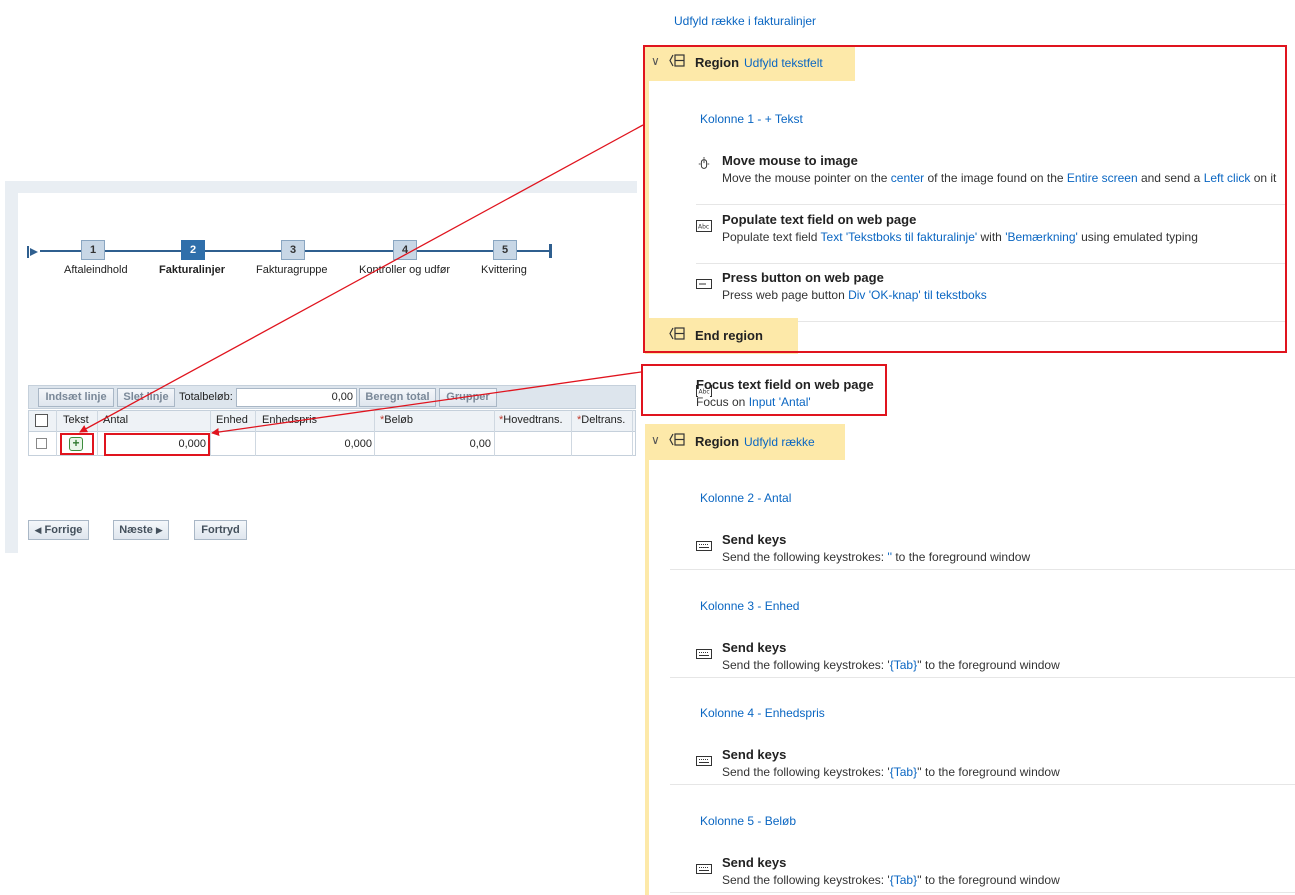  What do you see at coordinates (11, 367) in the screenshot?
I see `form-left-strip` at bounding box center [11, 367].